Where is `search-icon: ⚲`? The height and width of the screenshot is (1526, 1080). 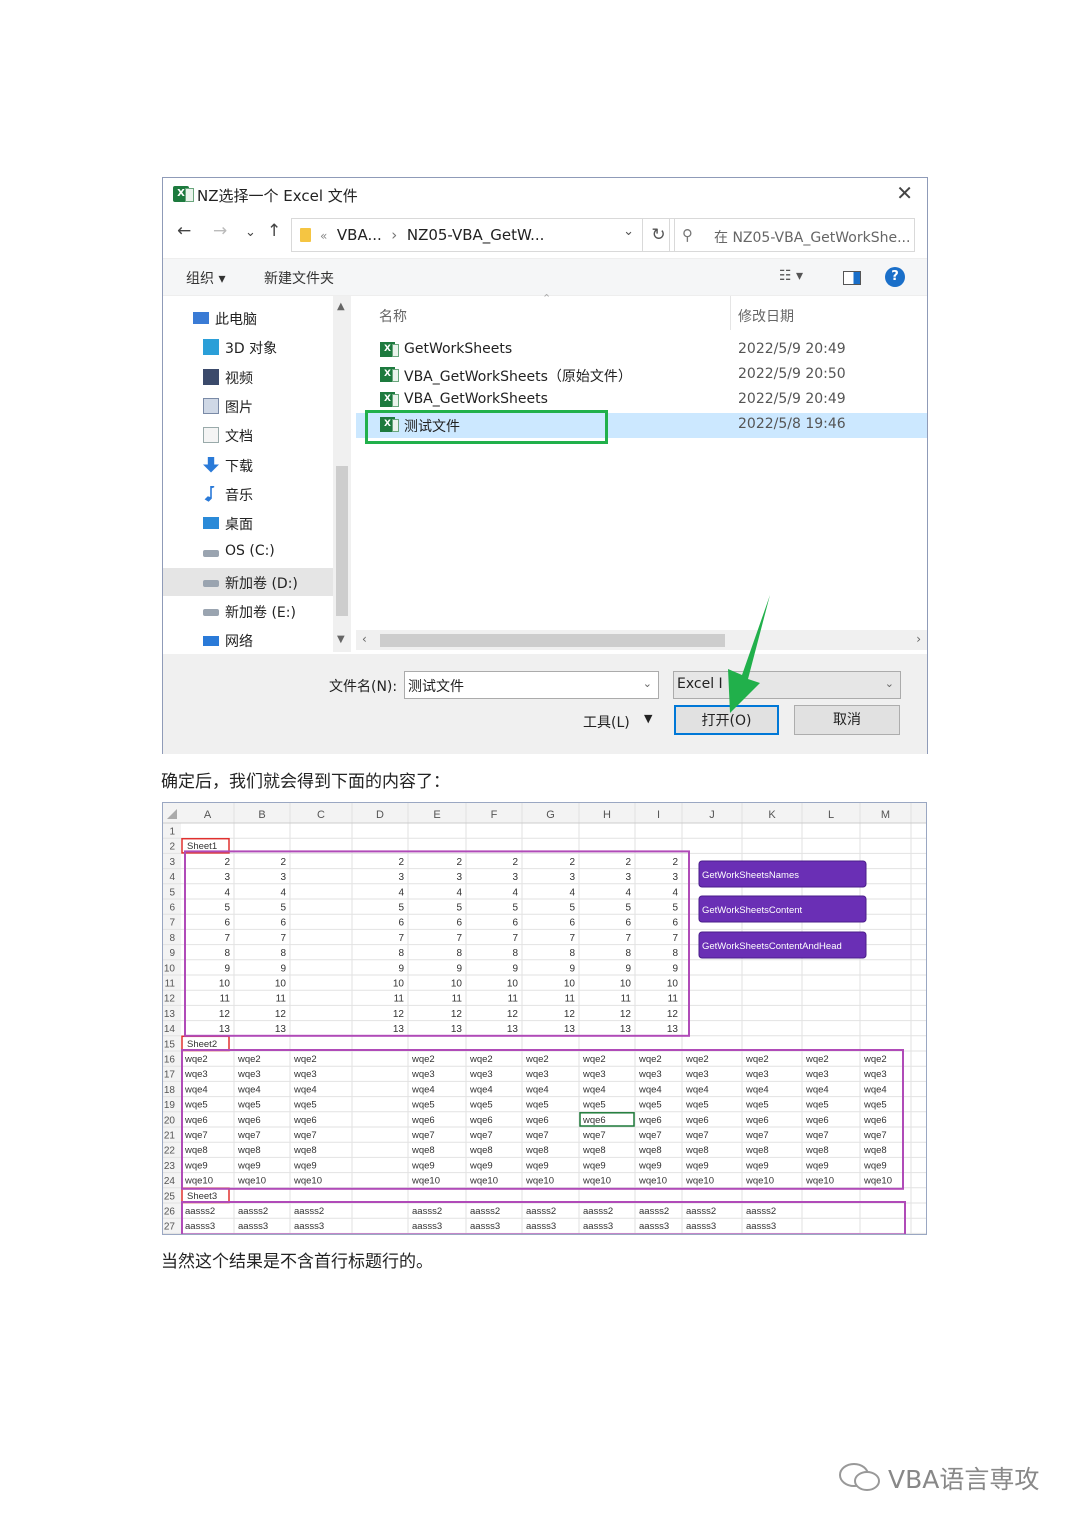 search-icon: ⚲ is located at coordinates (687, 235).